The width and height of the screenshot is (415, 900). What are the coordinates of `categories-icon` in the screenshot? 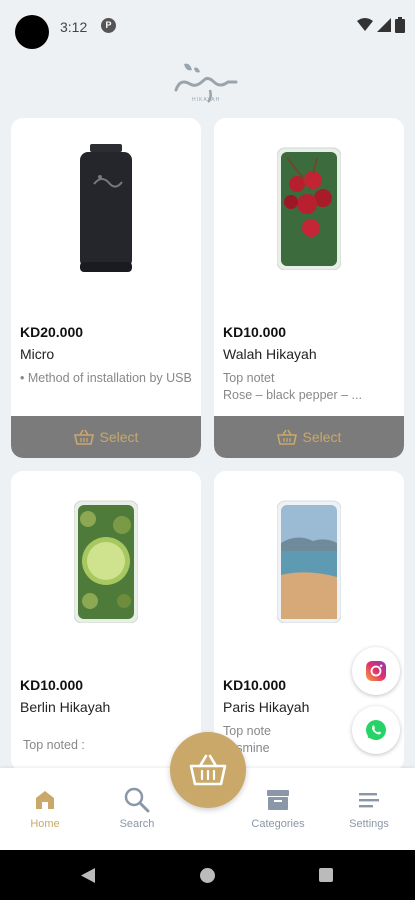 It's located at (278, 800).